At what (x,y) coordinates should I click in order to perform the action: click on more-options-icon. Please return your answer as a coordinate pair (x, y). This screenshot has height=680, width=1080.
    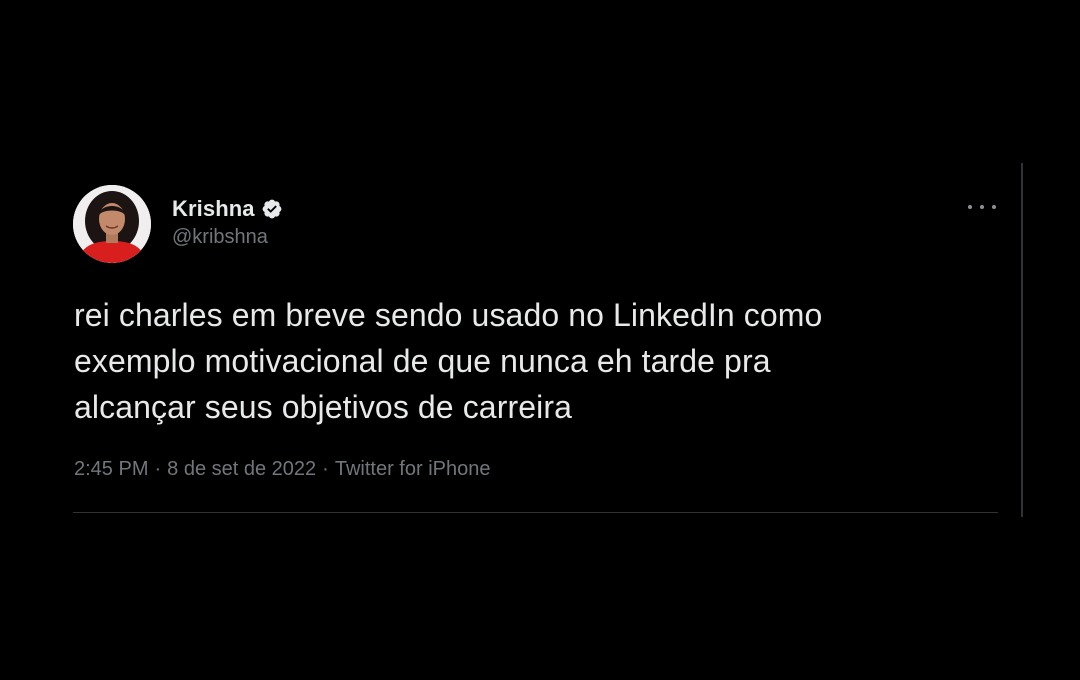
    Looking at the image, I should click on (982, 207).